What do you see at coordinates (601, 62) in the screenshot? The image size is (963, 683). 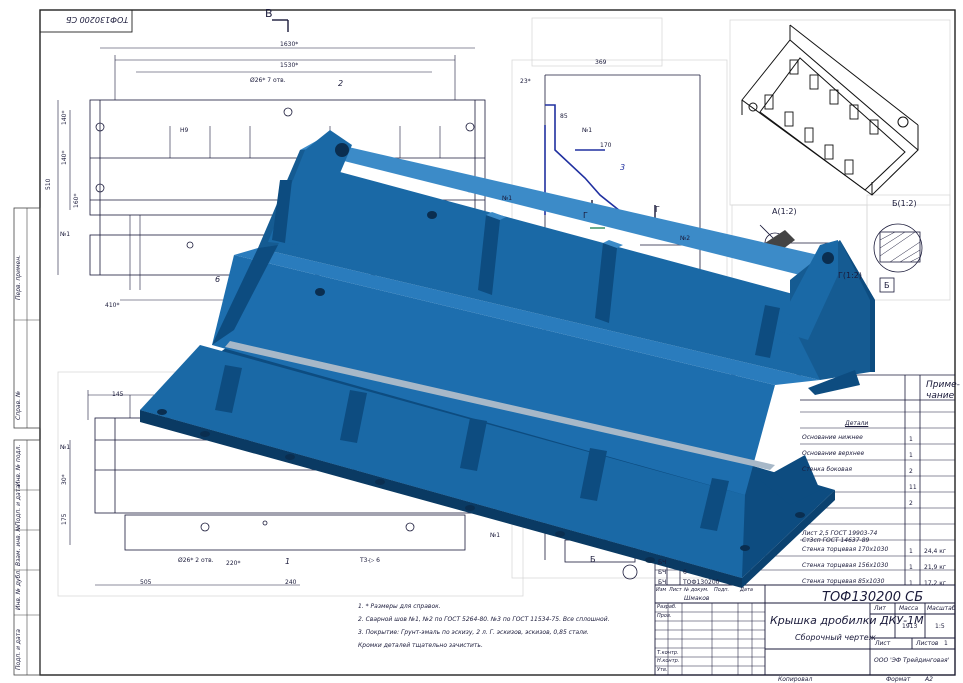 I see `dim-mid-369: 369` at bounding box center [601, 62].